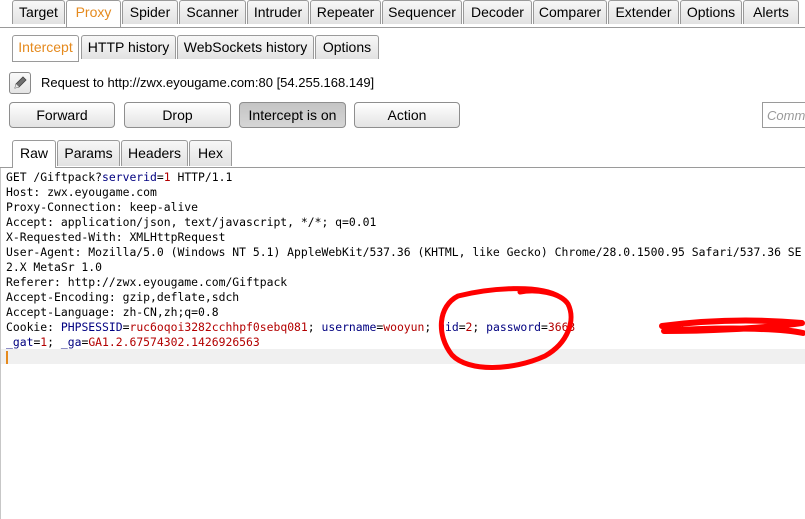 Image resolution: width=805 pixels, height=519 pixels. I want to click on redaction-scribble, so click(732, 326).